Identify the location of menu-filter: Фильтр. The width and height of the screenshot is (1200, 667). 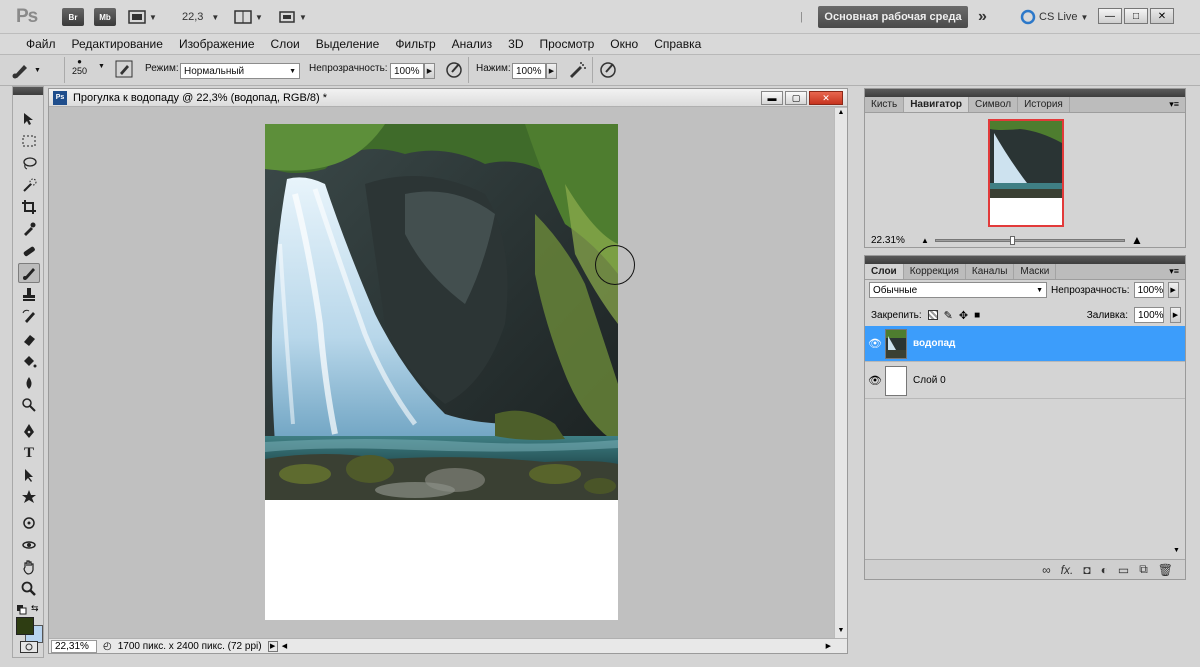
(415, 44).